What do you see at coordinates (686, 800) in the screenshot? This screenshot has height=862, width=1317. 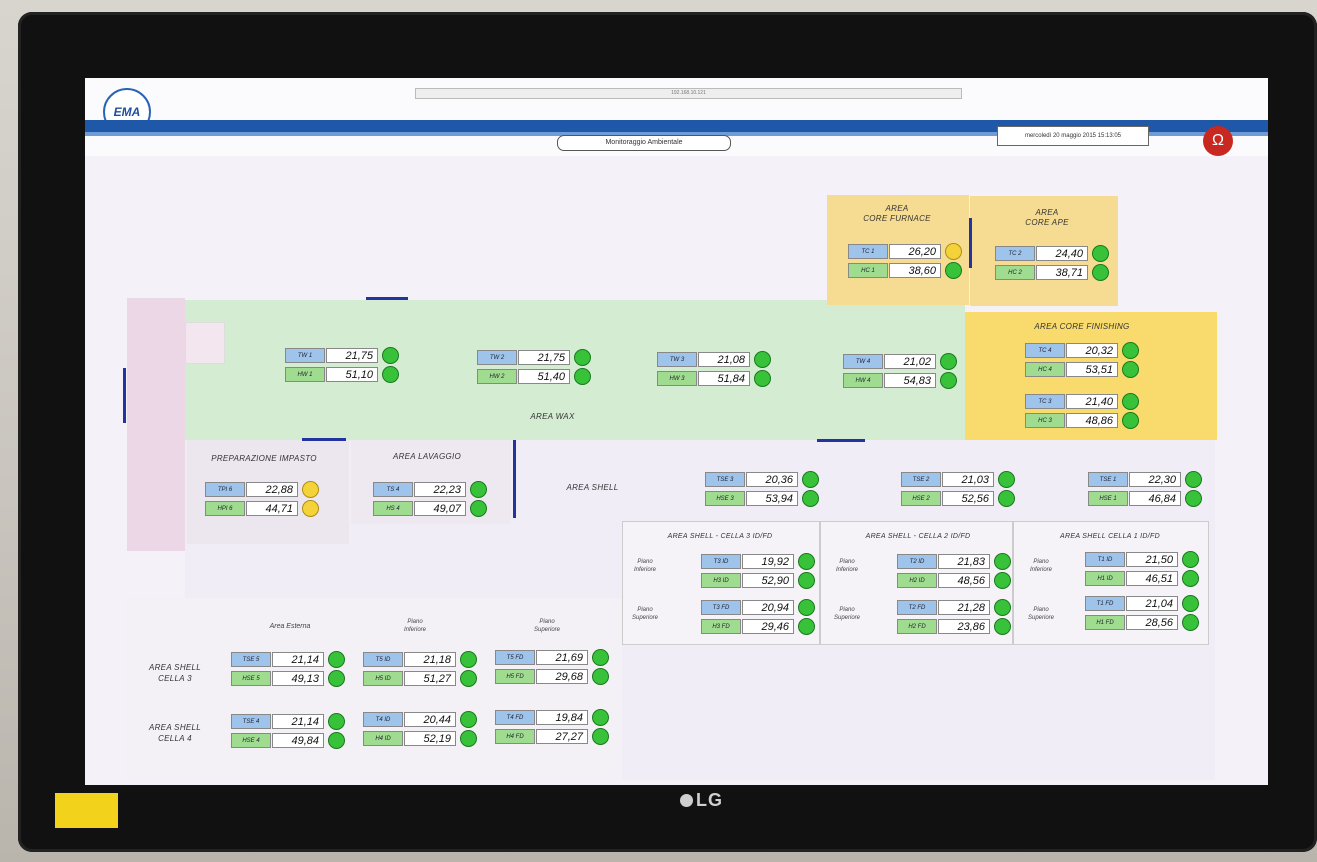 I see `brand-logo-icon` at bounding box center [686, 800].